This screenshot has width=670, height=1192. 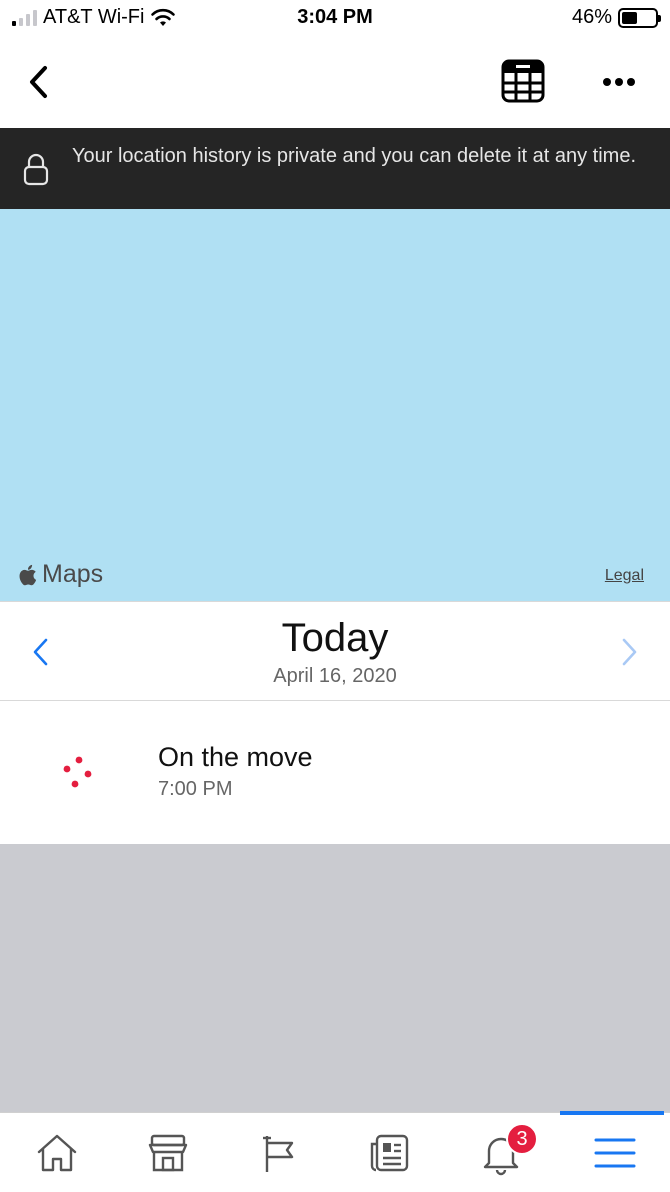 I want to click on ellipsis-icon, so click(x=619, y=82).